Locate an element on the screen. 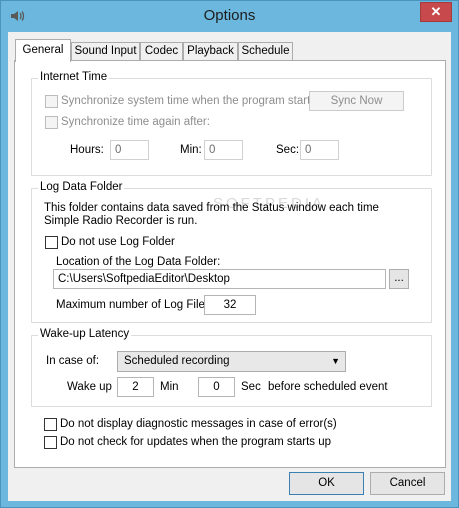  min-label: Min: is located at coordinates (191, 150).